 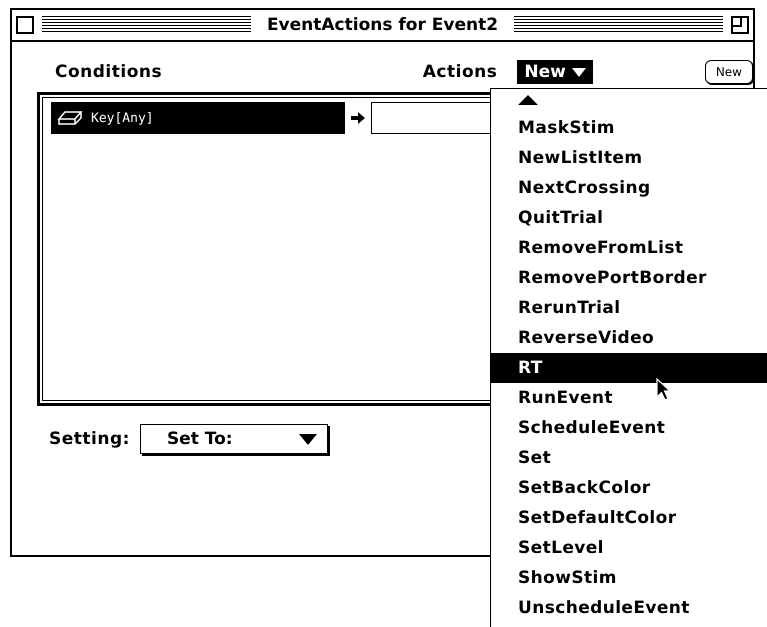 What do you see at coordinates (109, 72) in the screenshot?
I see `conditions-label: Conditions` at bounding box center [109, 72].